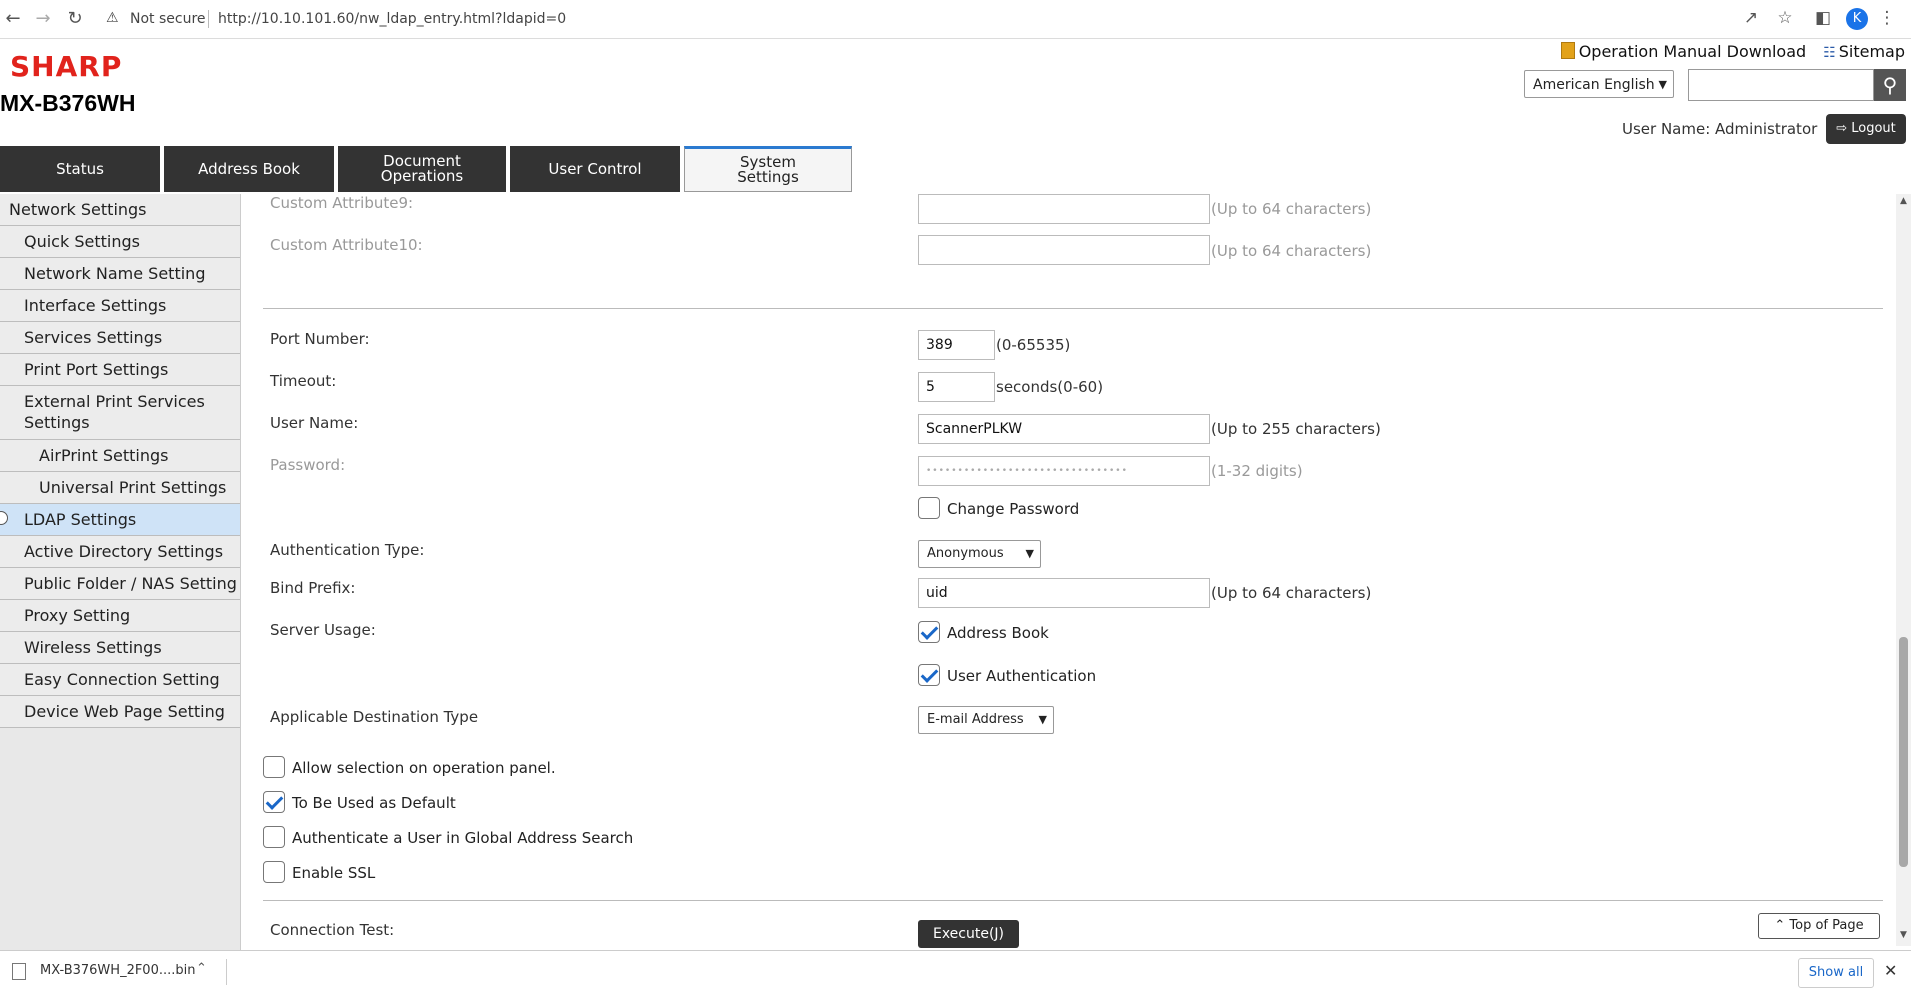  What do you see at coordinates (1720, 129) in the screenshot?
I see `user-name-label: User Name: Administrator` at bounding box center [1720, 129].